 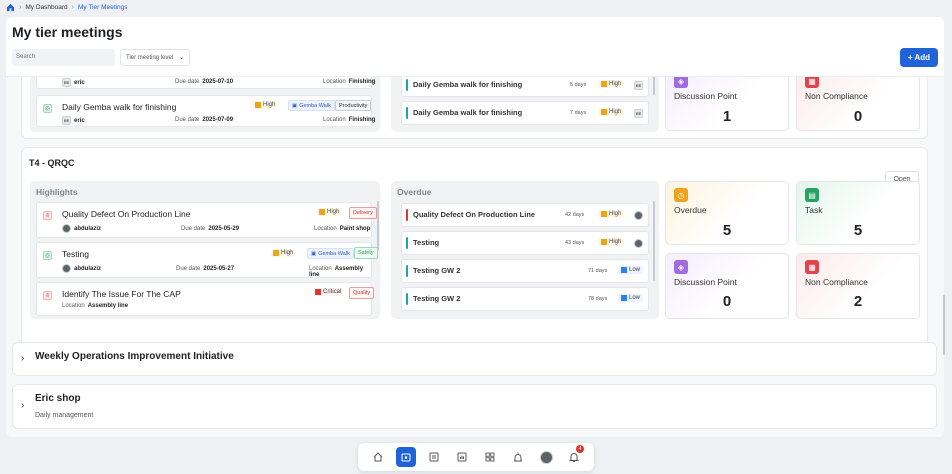 I want to click on add-button: + Add, so click(x=919, y=57).